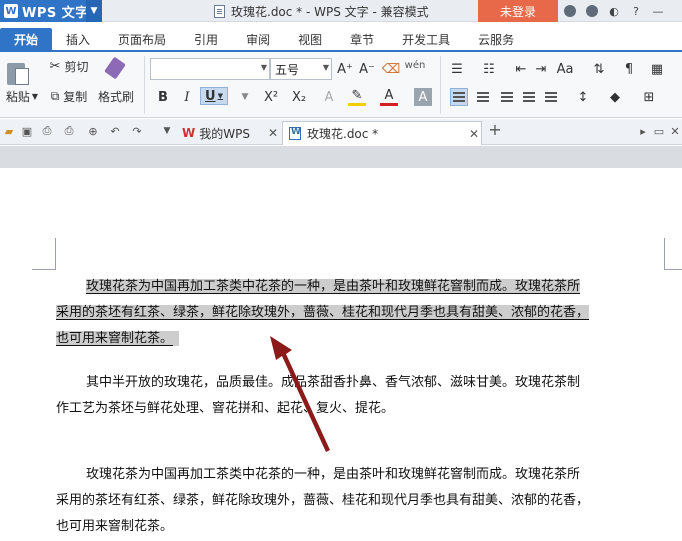  I want to click on paste-button: 粘贴 ▼, so click(22, 96).